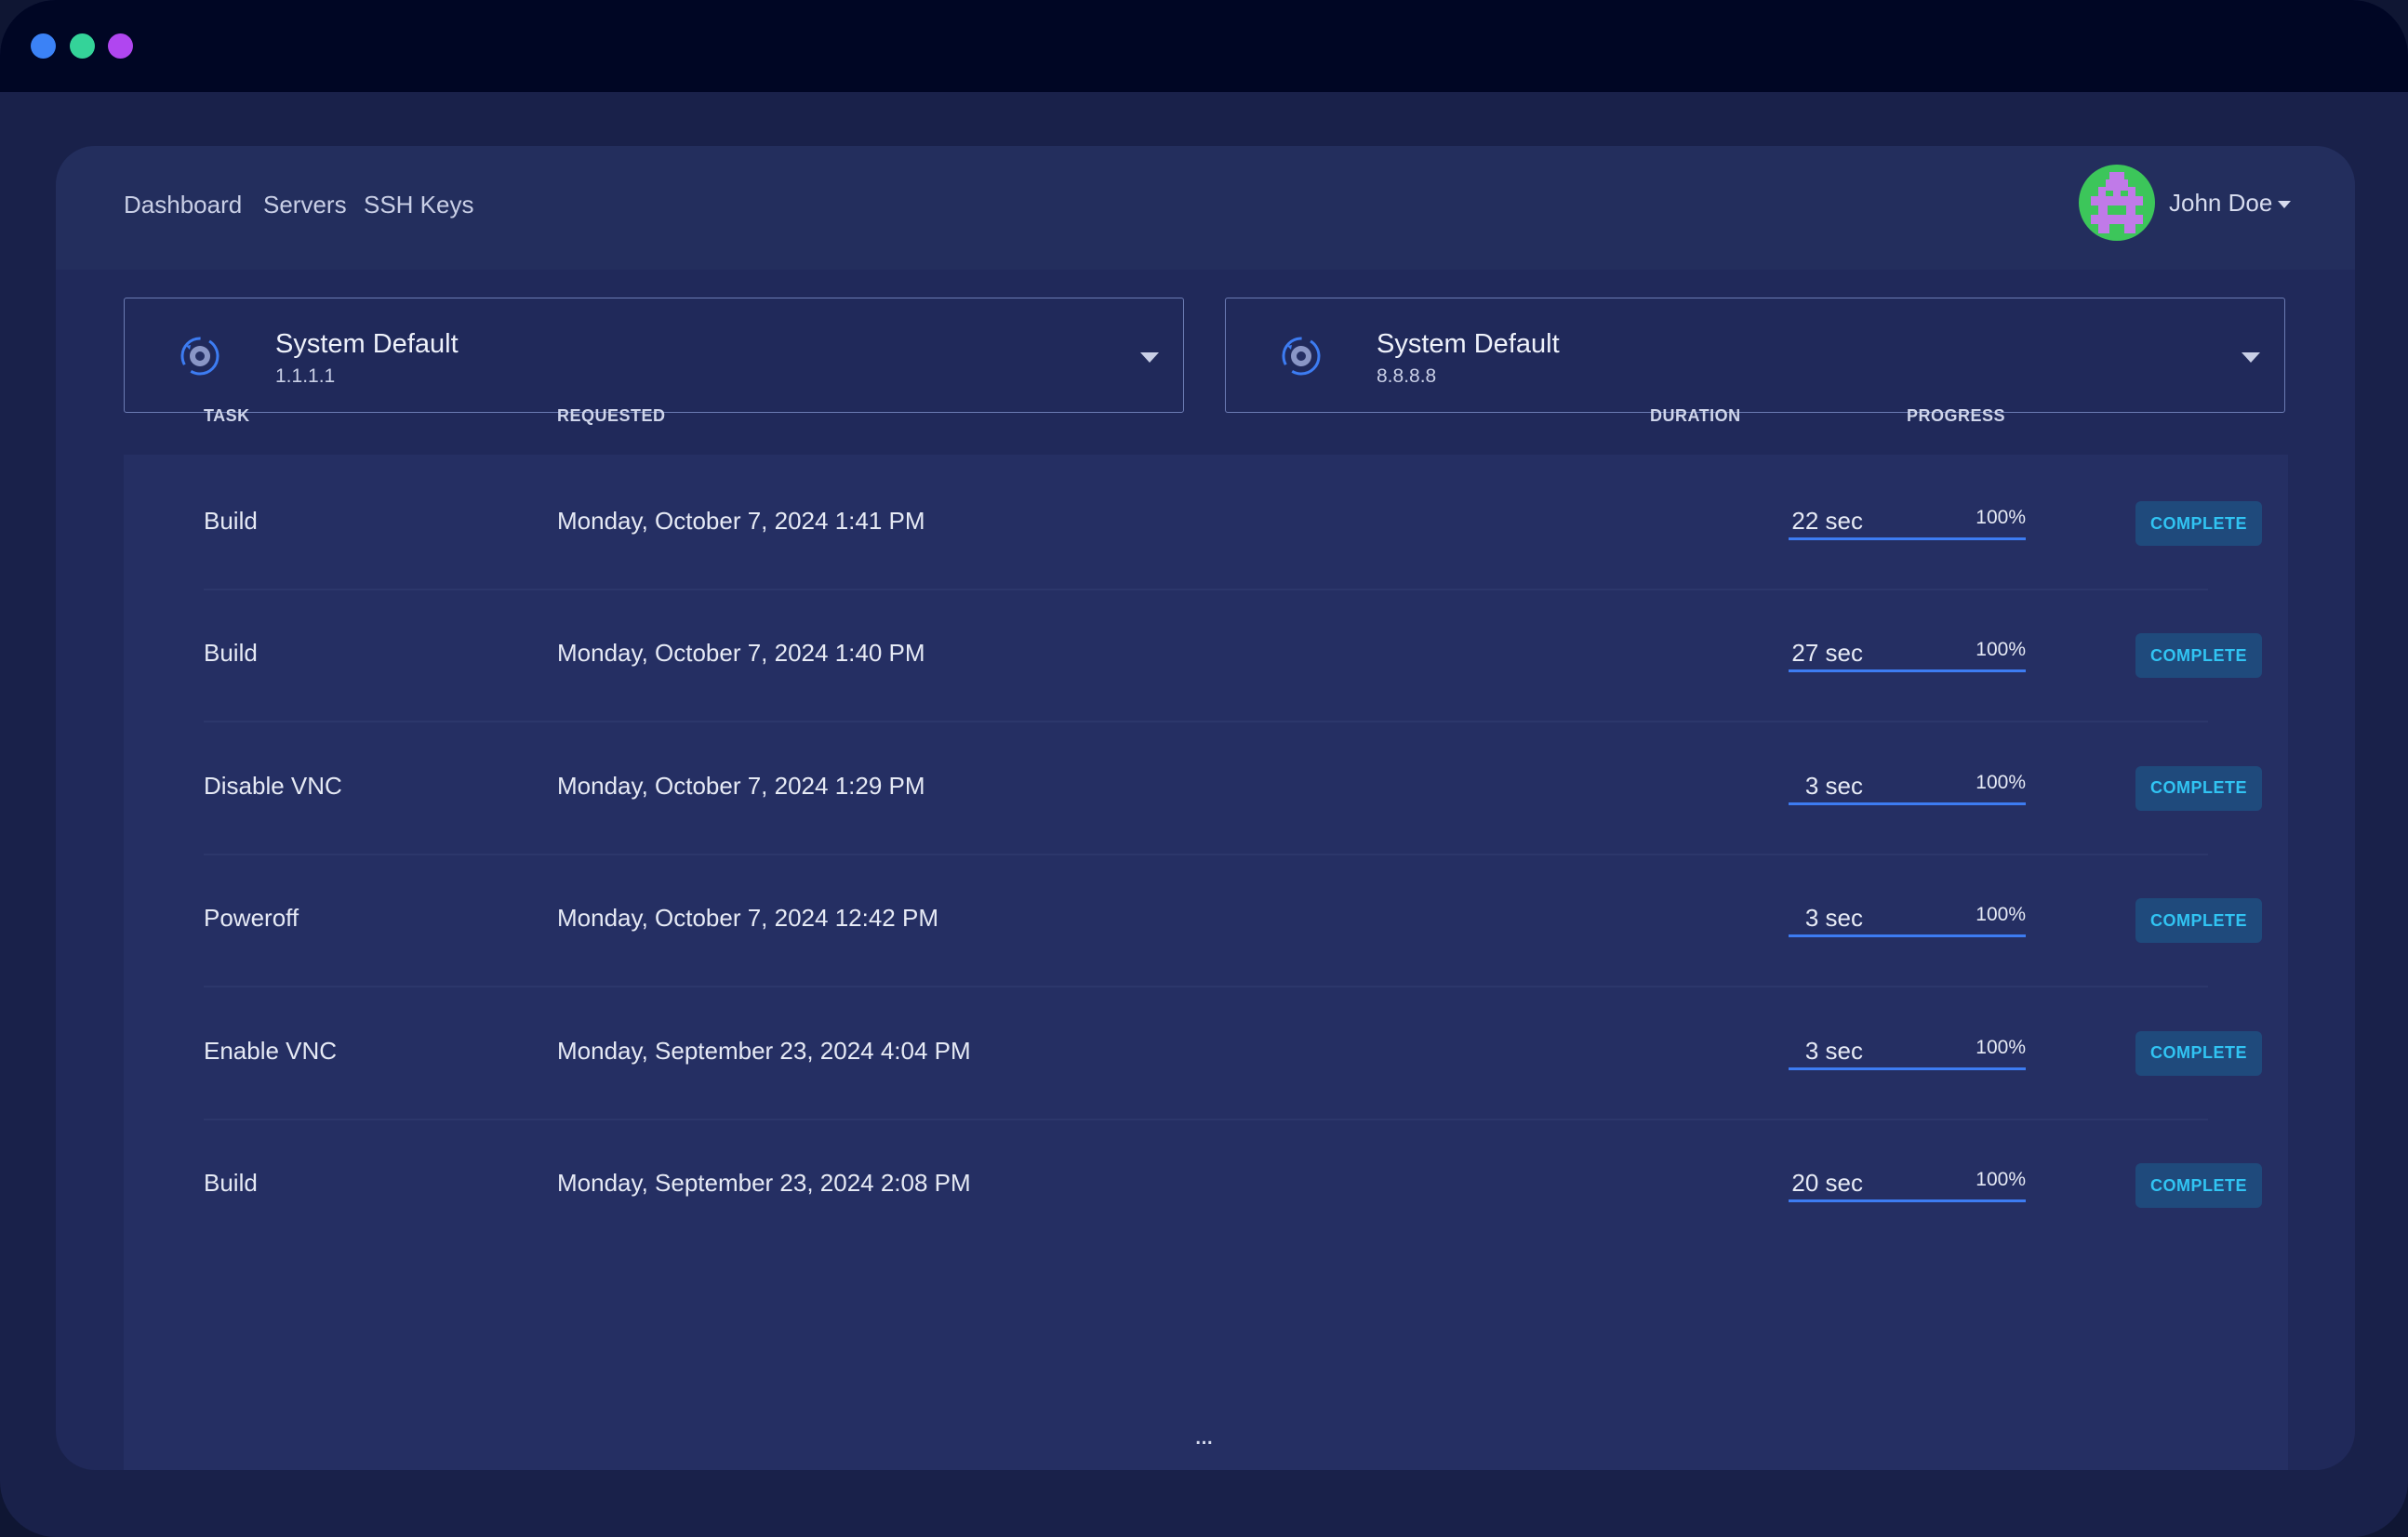  Describe the element at coordinates (183, 205) in the screenshot. I see `nav-link-dashboard: Dashboard` at that location.